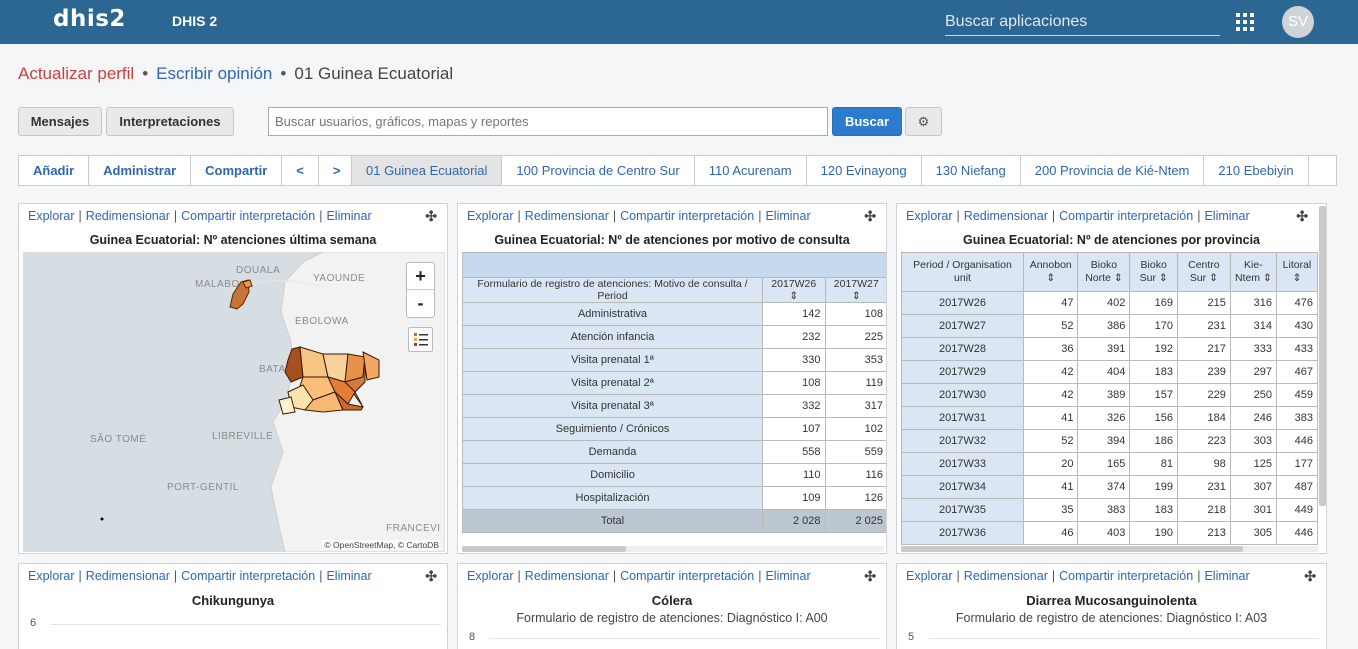 The width and height of the screenshot is (1358, 649). Describe the element at coordinates (1203, 487) in the screenshot. I see `cell-value: 231` at that location.